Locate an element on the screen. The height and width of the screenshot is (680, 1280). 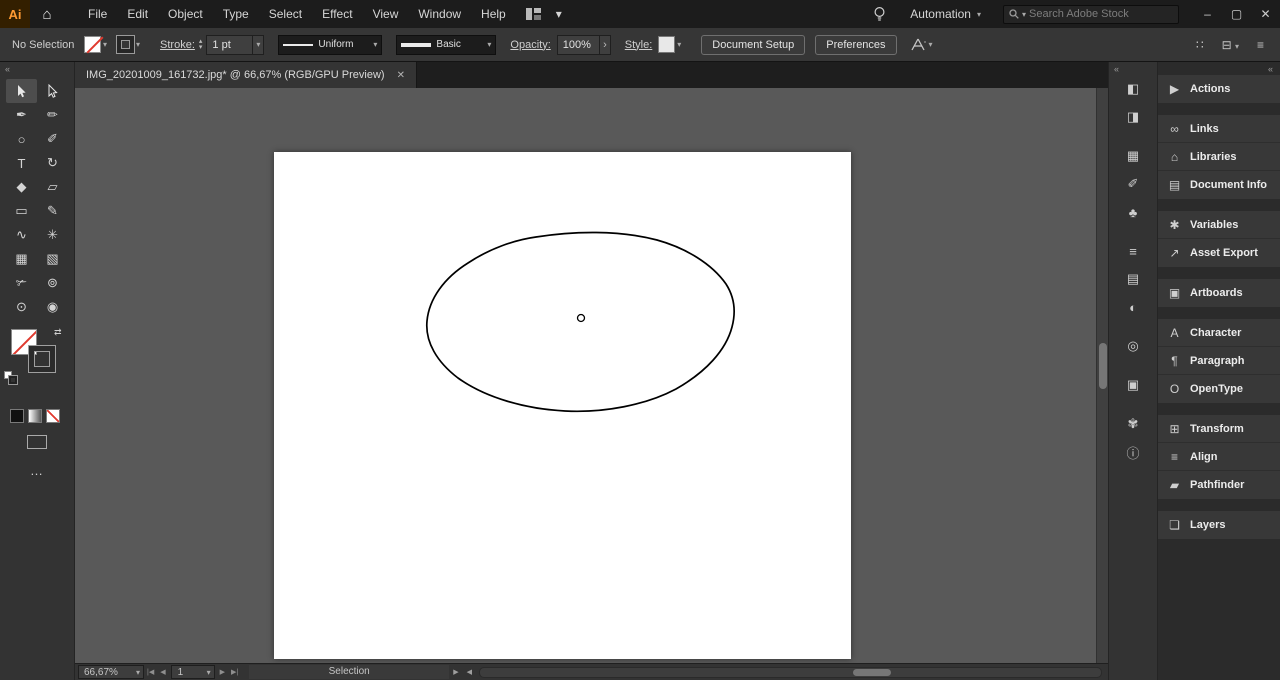
horizontal-scrollbar-thumb is located at coordinates (871, 672).